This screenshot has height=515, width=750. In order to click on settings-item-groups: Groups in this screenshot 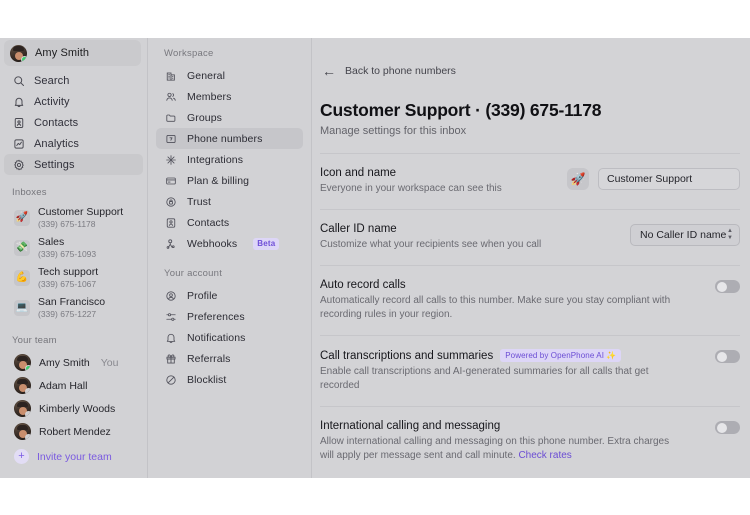, I will do `click(229, 117)`.